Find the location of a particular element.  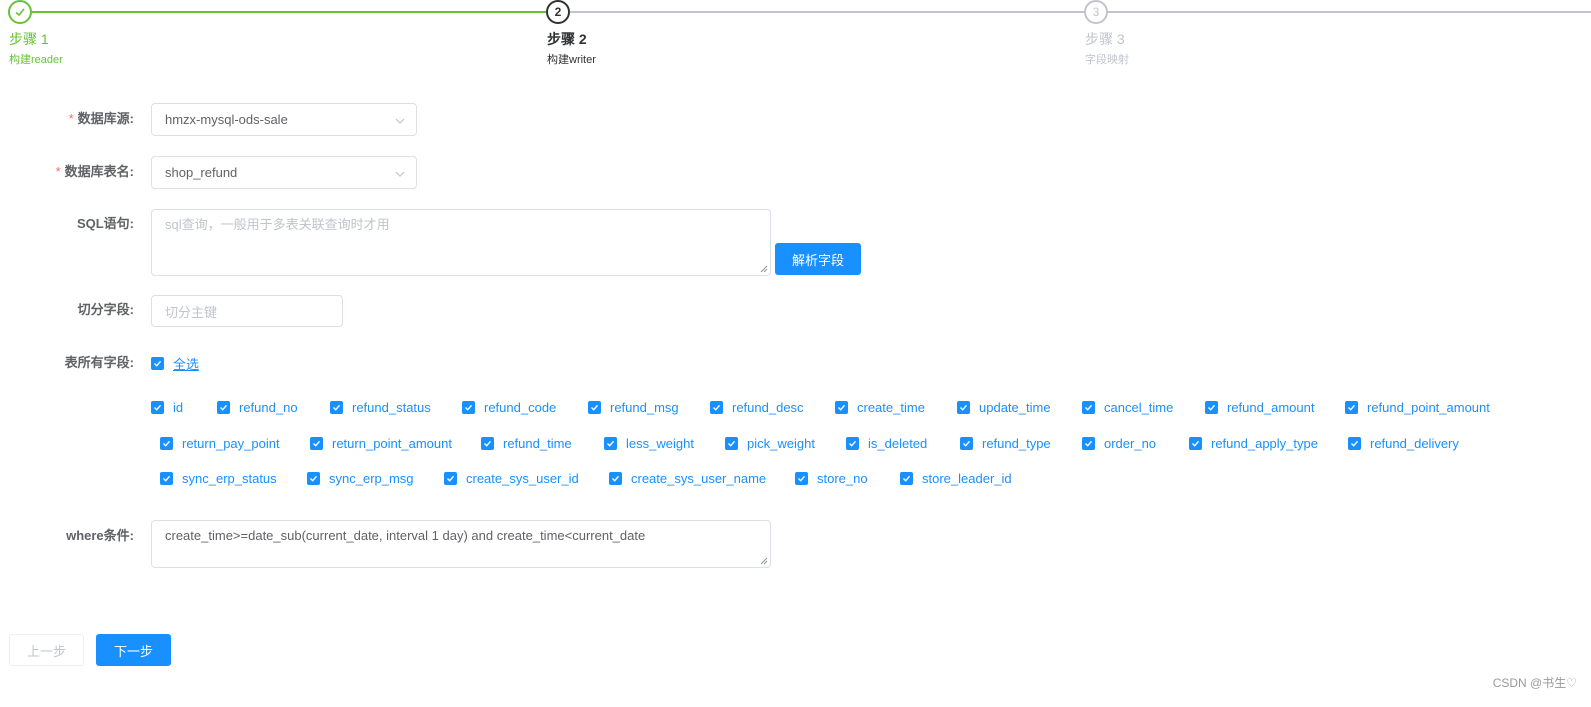

step-2-desc: 构建writer is located at coordinates (571, 60).